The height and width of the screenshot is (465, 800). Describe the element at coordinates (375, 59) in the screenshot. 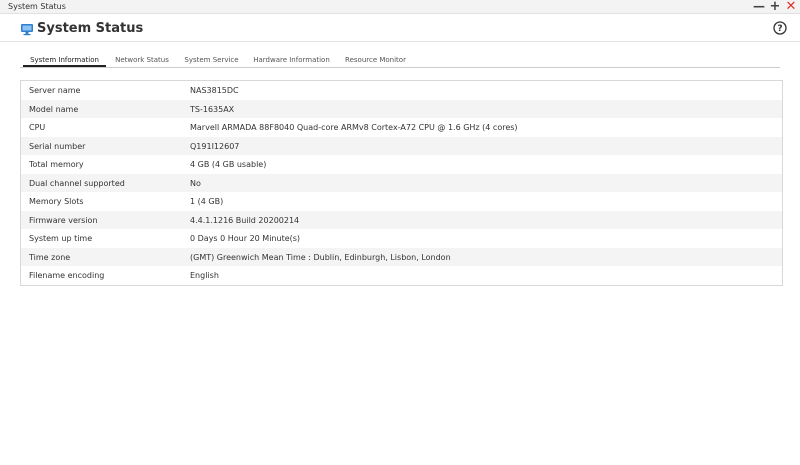

I see `tab-resource-monitor: Resource Monitor` at that location.